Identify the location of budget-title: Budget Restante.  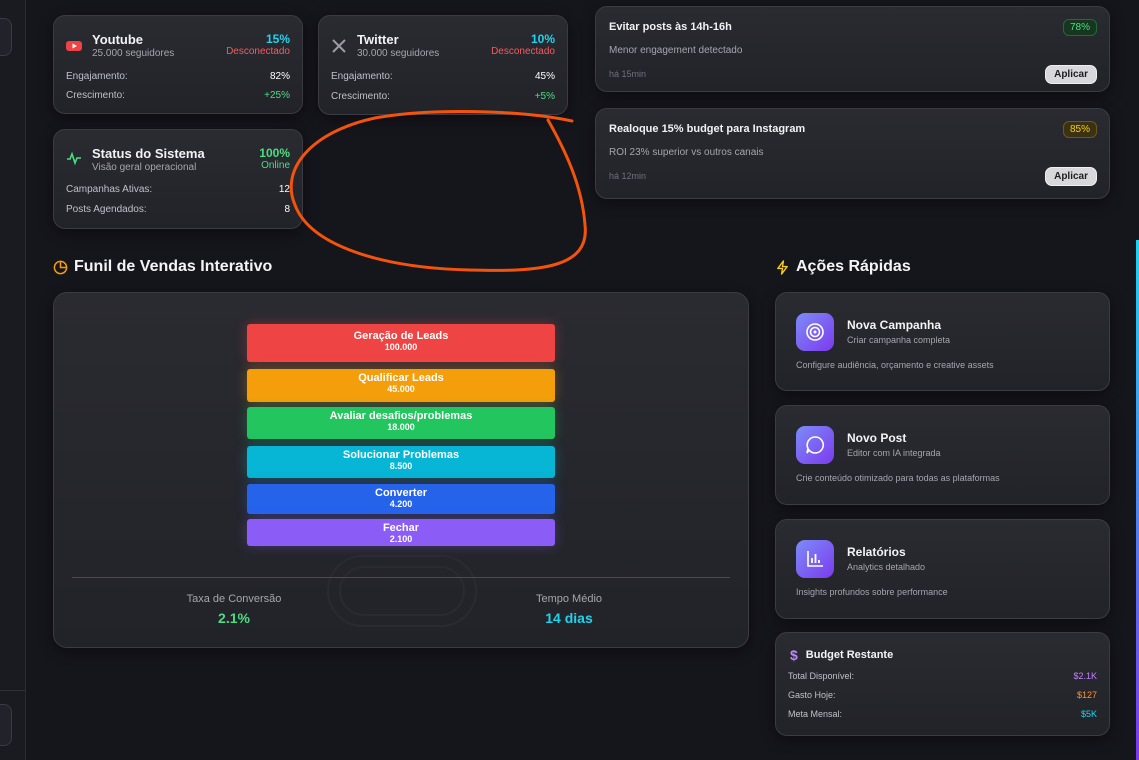
(849, 655).